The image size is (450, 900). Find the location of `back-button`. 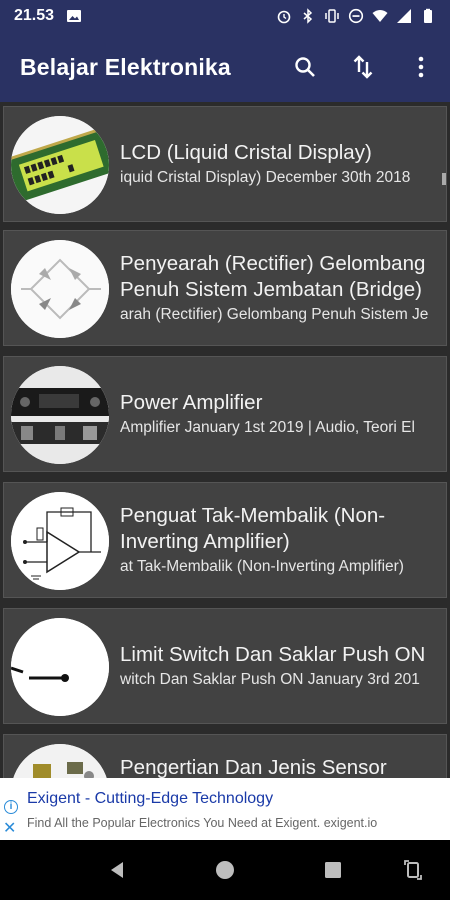

back-button is located at coordinates (117, 870).